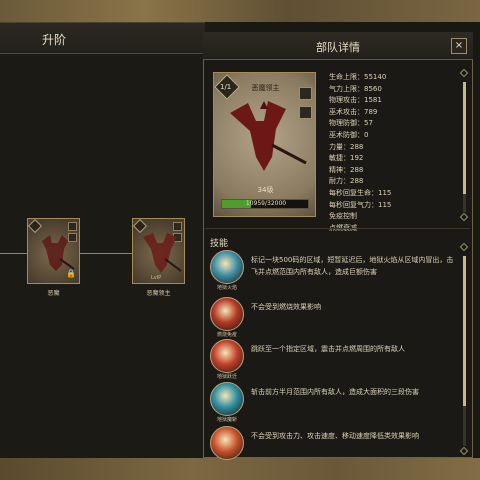 This screenshot has width=480, height=480. What do you see at coordinates (355, 88) in the screenshot?
I see `stat-line: 气力上限：8560` at bounding box center [355, 88].